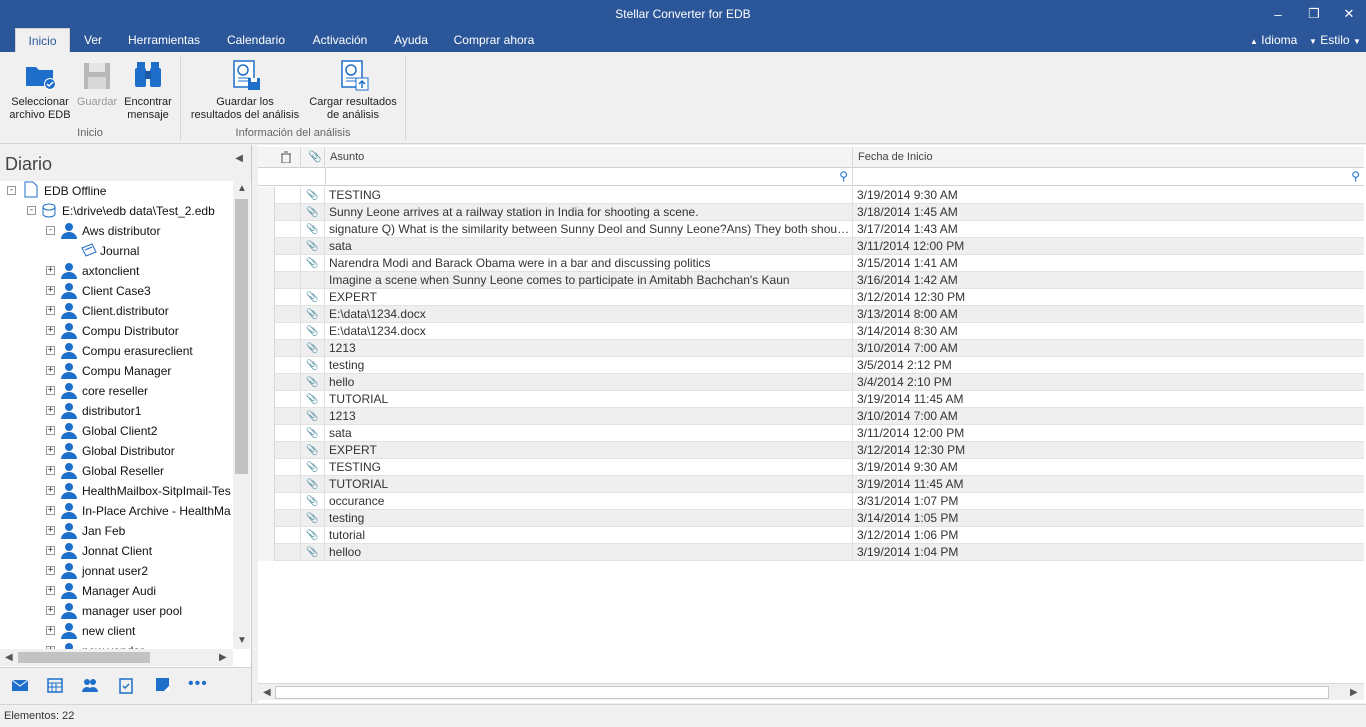  Describe the element at coordinates (242, 640) in the screenshot. I see `scroll-down-icon: ▼` at that location.